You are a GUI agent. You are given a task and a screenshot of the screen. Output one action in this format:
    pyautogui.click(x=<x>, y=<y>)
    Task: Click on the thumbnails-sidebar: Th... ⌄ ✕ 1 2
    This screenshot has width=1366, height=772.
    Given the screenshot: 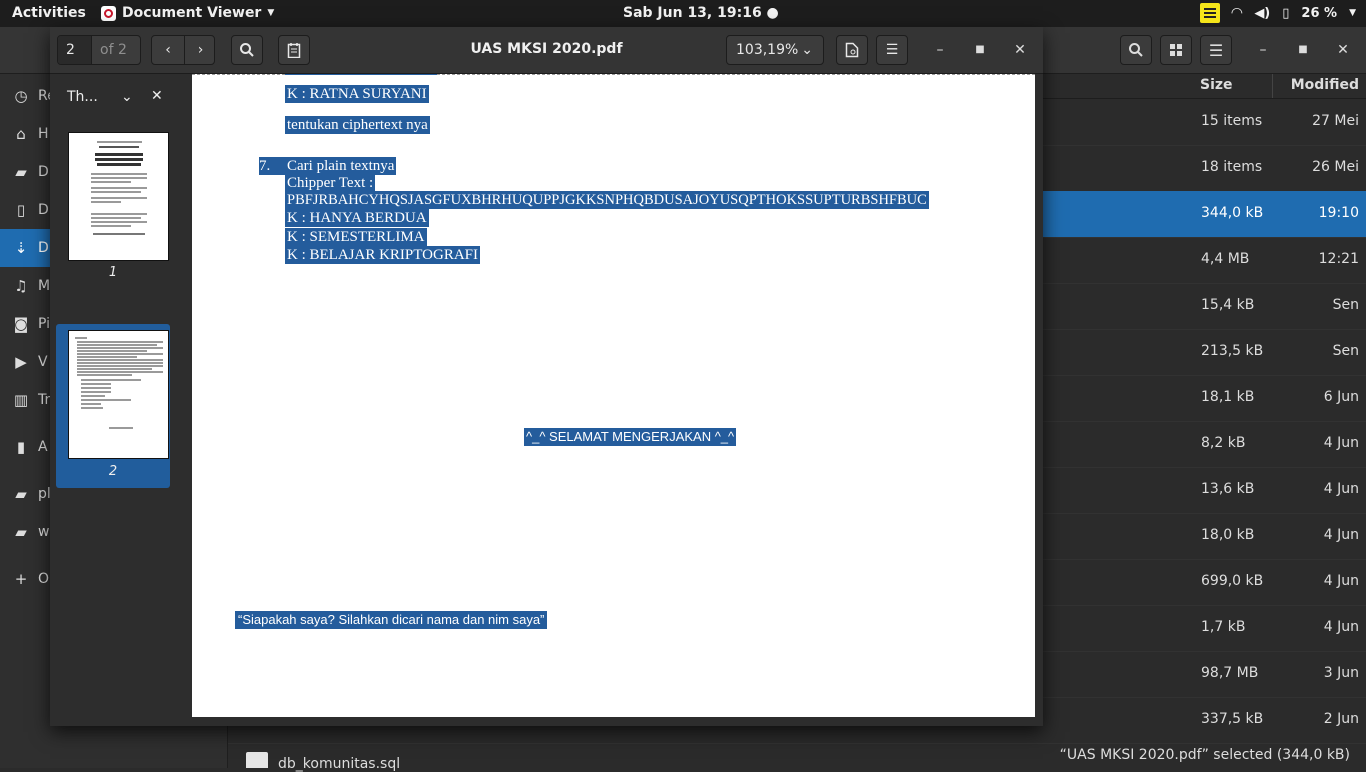 What is the action you would take?
    pyautogui.click(x=117, y=400)
    